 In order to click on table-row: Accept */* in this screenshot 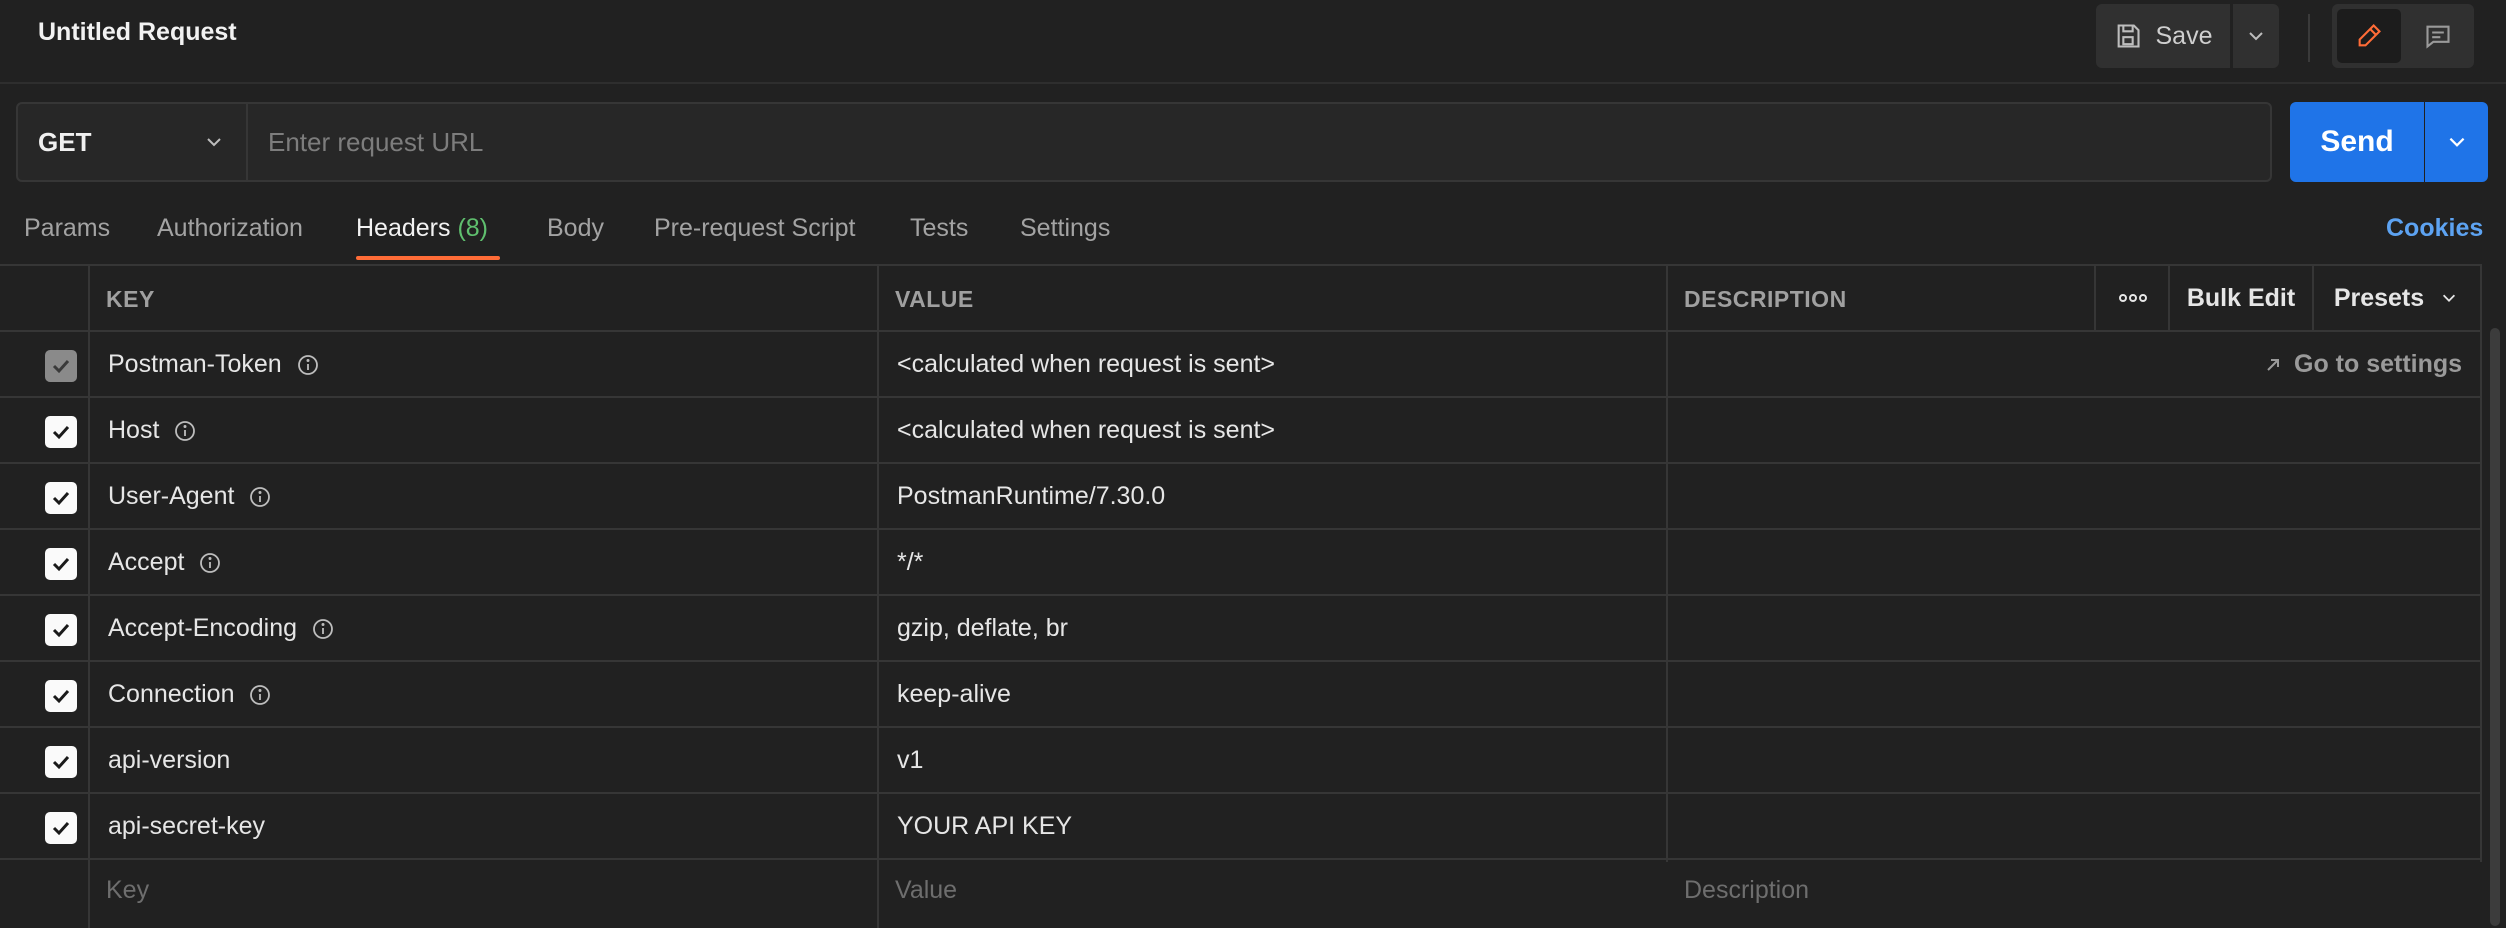, I will do `click(1241, 563)`.